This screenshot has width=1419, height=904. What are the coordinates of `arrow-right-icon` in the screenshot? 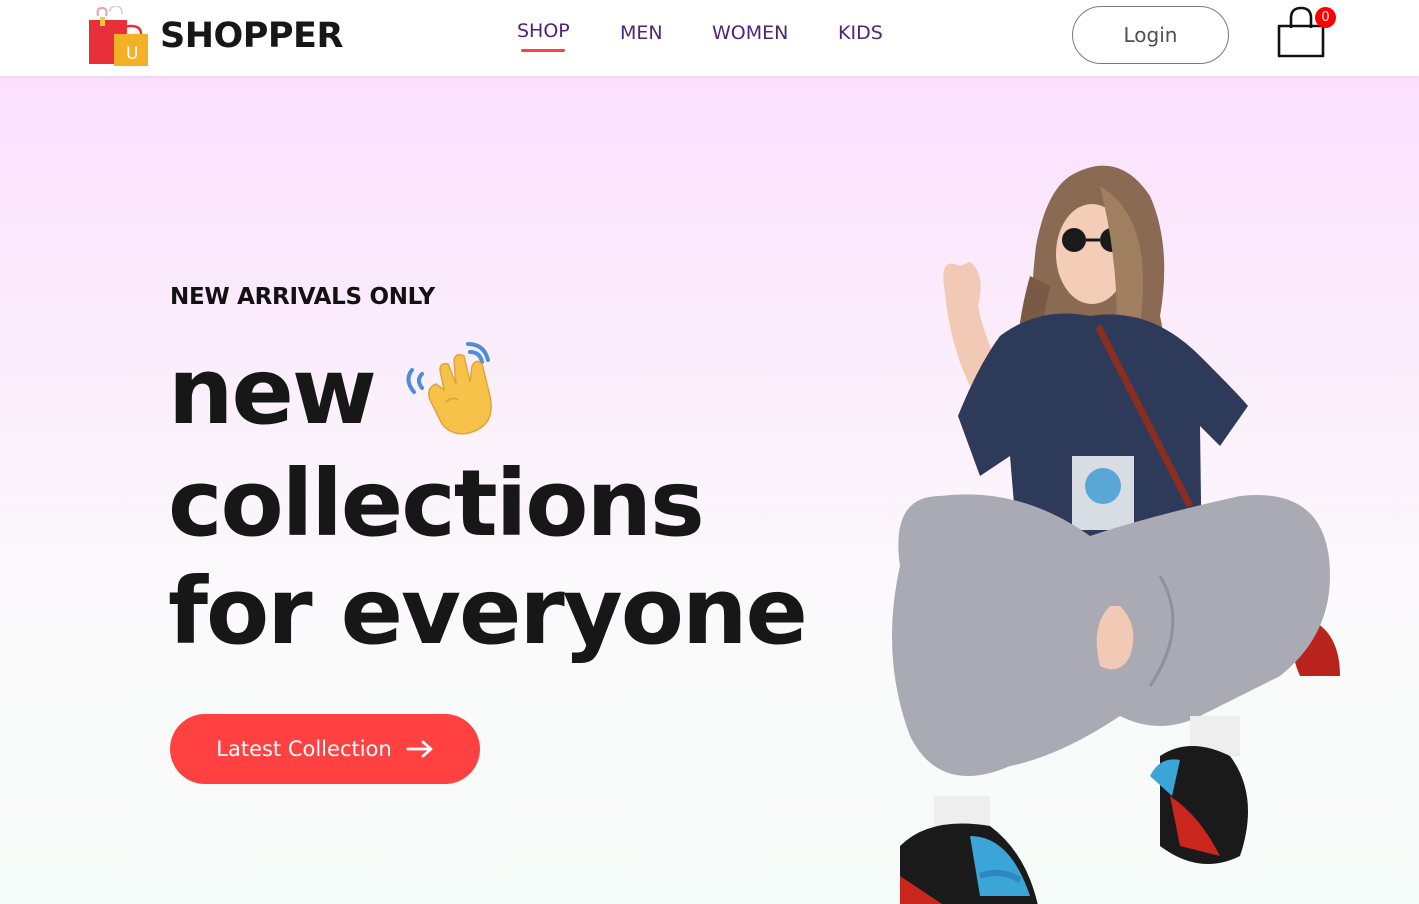 It's located at (419, 749).